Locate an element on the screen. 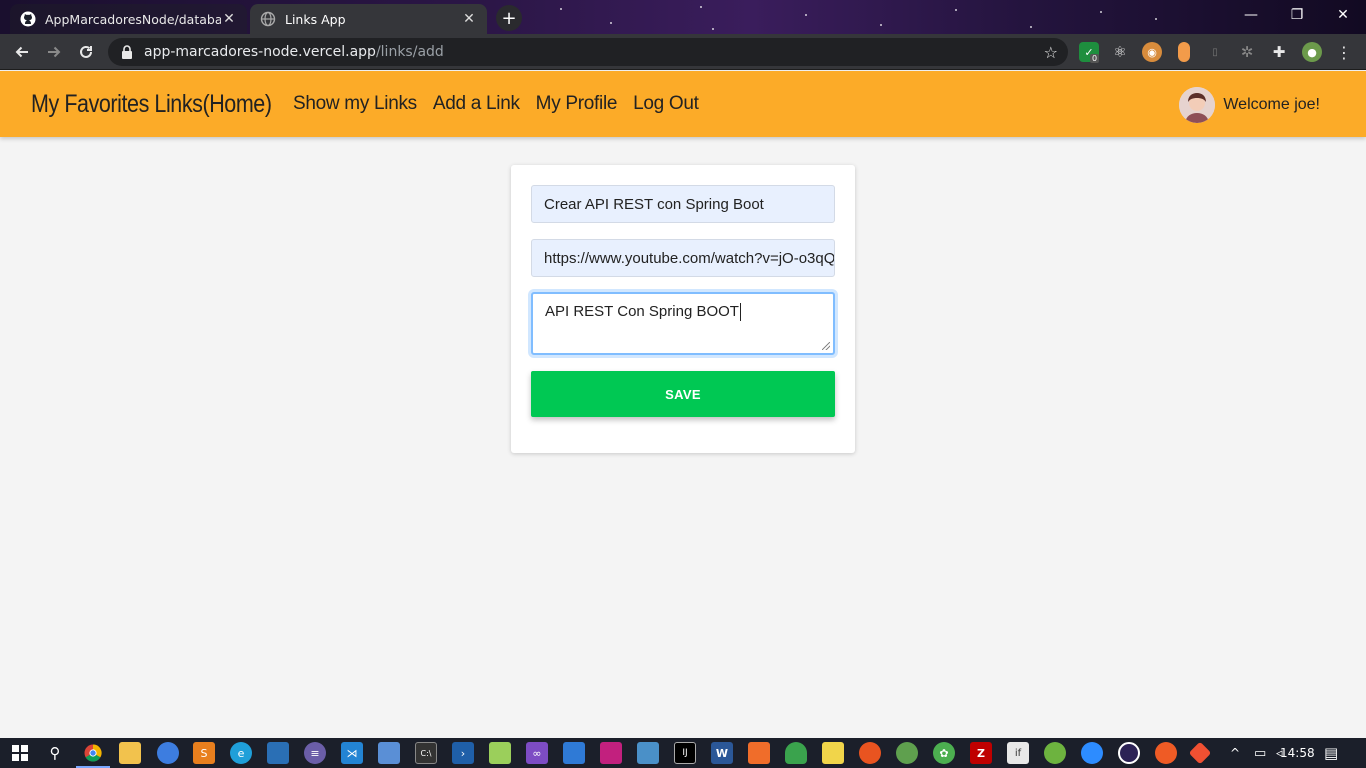 The height and width of the screenshot is (768, 1366). url-host: app-marcadores-node.vercel.app is located at coordinates (260, 52).